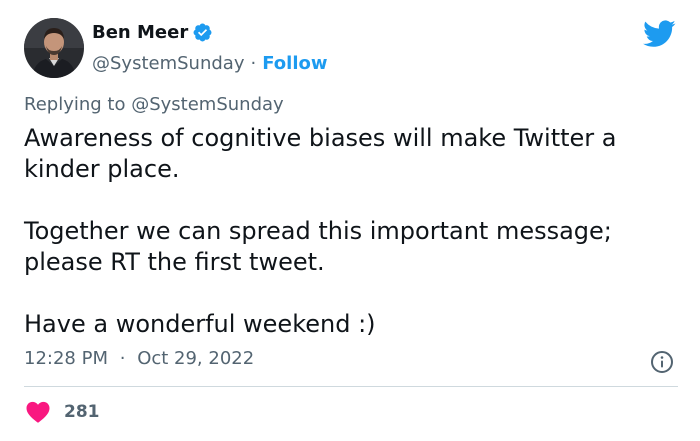 The width and height of the screenshot is (700, 441). What do you see at coordinates (196, 358) in the screenshot?
I see `tweet-date: Oct 29, 2022` at bounding box center [196, 358].